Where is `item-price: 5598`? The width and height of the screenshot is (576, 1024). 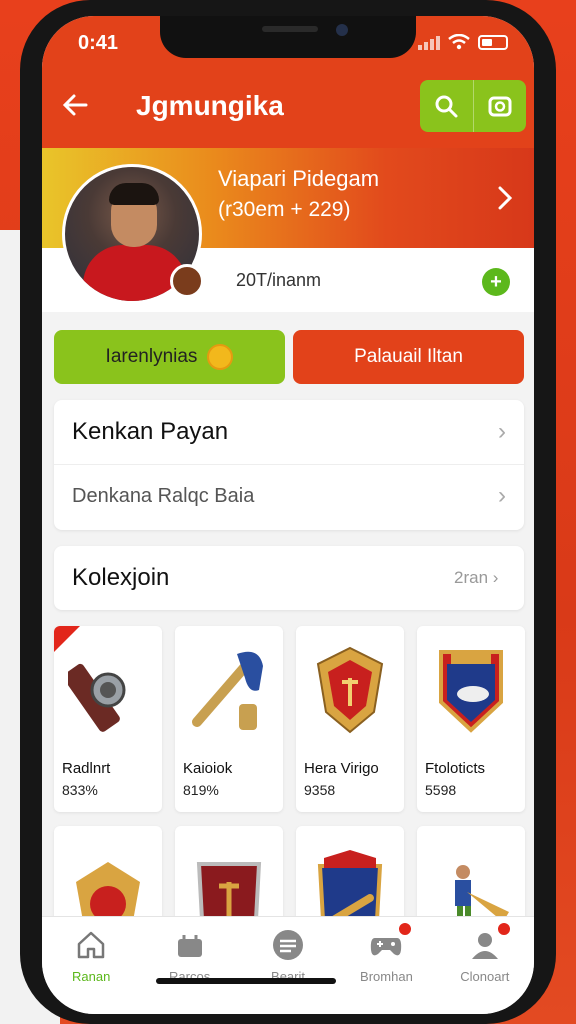 item-price: 5598 is located at coordinates (441, 790).